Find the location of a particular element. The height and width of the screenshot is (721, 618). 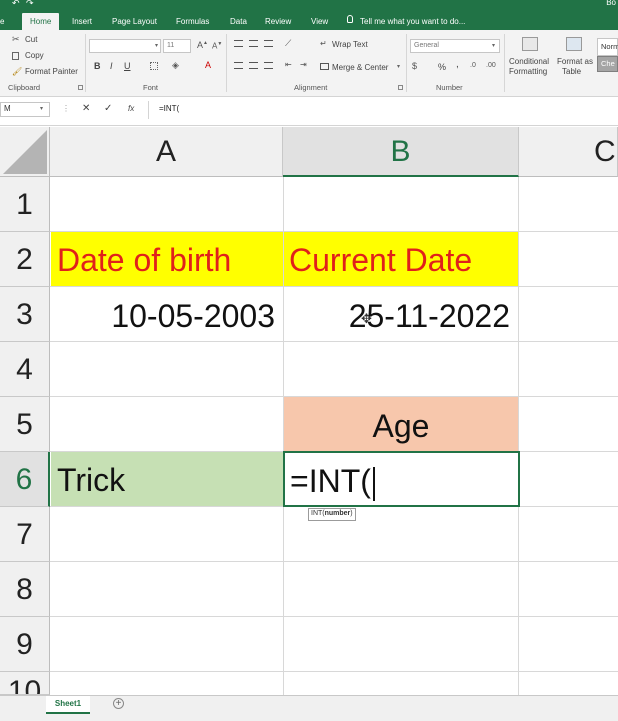

format-as-table-icon is located at coordinates (574, 44).